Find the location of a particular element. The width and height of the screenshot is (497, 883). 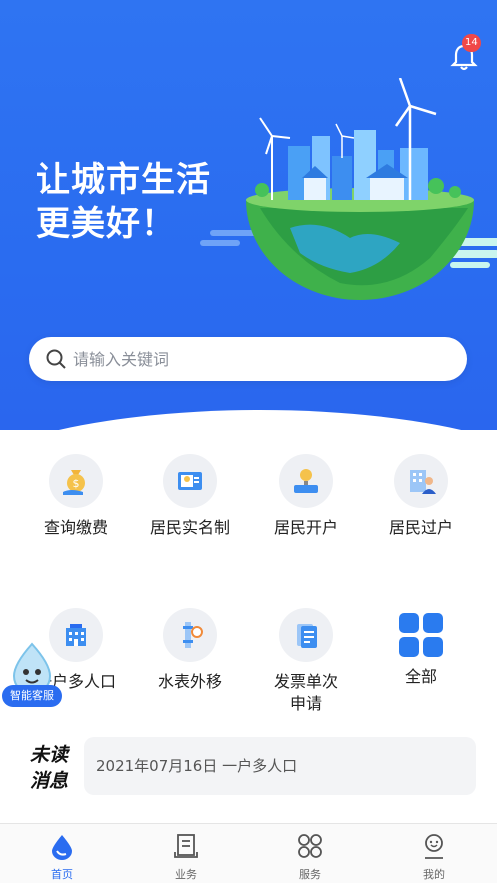

grid-icon is located at coordinates (310, 846).